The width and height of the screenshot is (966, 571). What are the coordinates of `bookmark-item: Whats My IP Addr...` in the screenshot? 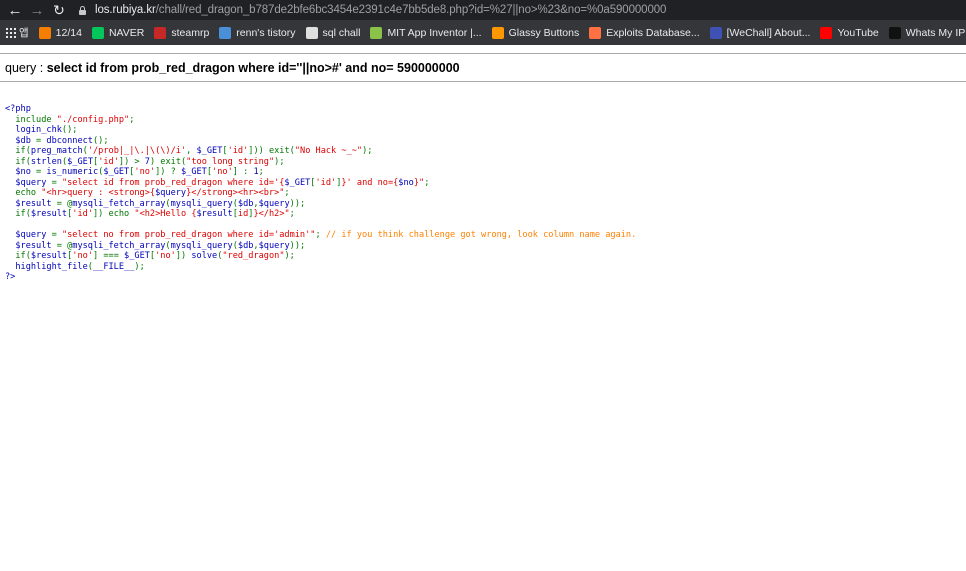 It's located at (925, 32).